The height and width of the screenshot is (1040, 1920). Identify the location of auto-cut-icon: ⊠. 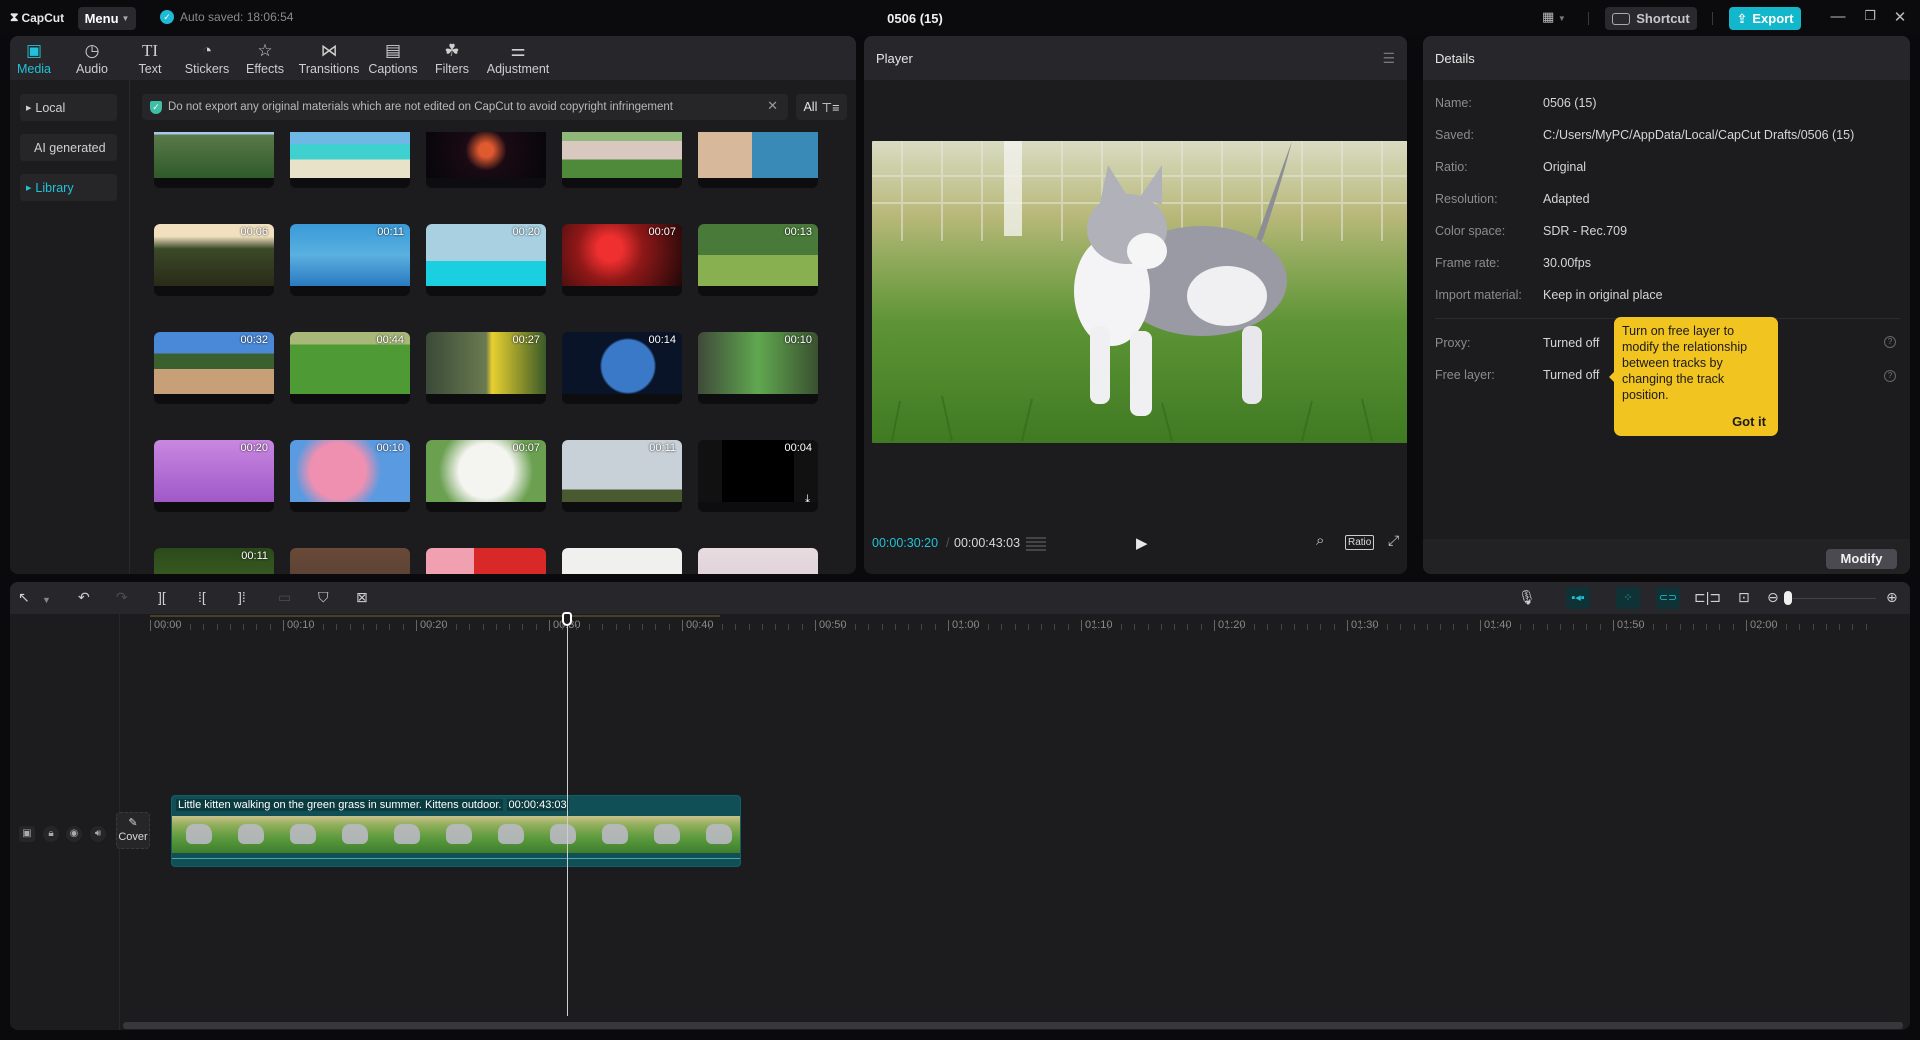
(362, 597).